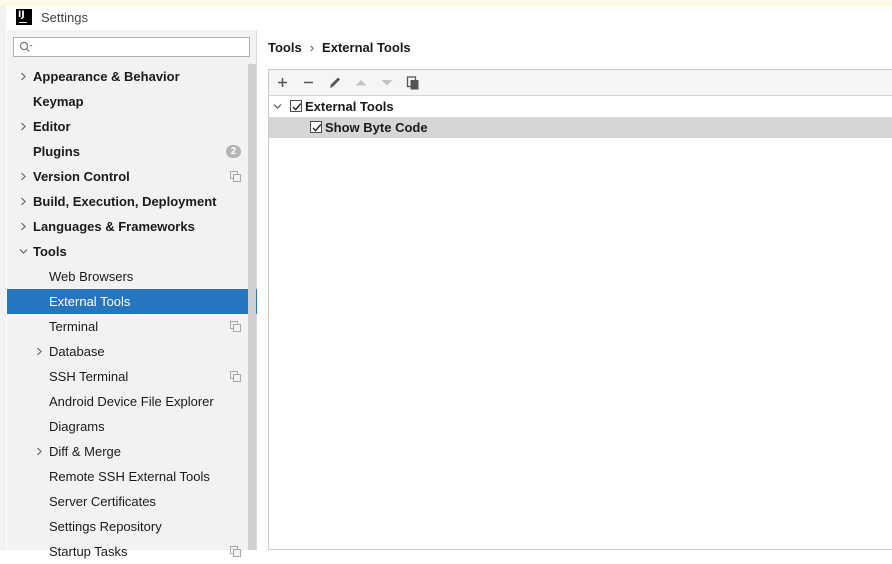 The height and width of the screenshot is (564, 892). What do you see at coordinates (376, 127) in the screenshot?
I see `tool-label: Show Byte Code` at bounding box center [376, 127].